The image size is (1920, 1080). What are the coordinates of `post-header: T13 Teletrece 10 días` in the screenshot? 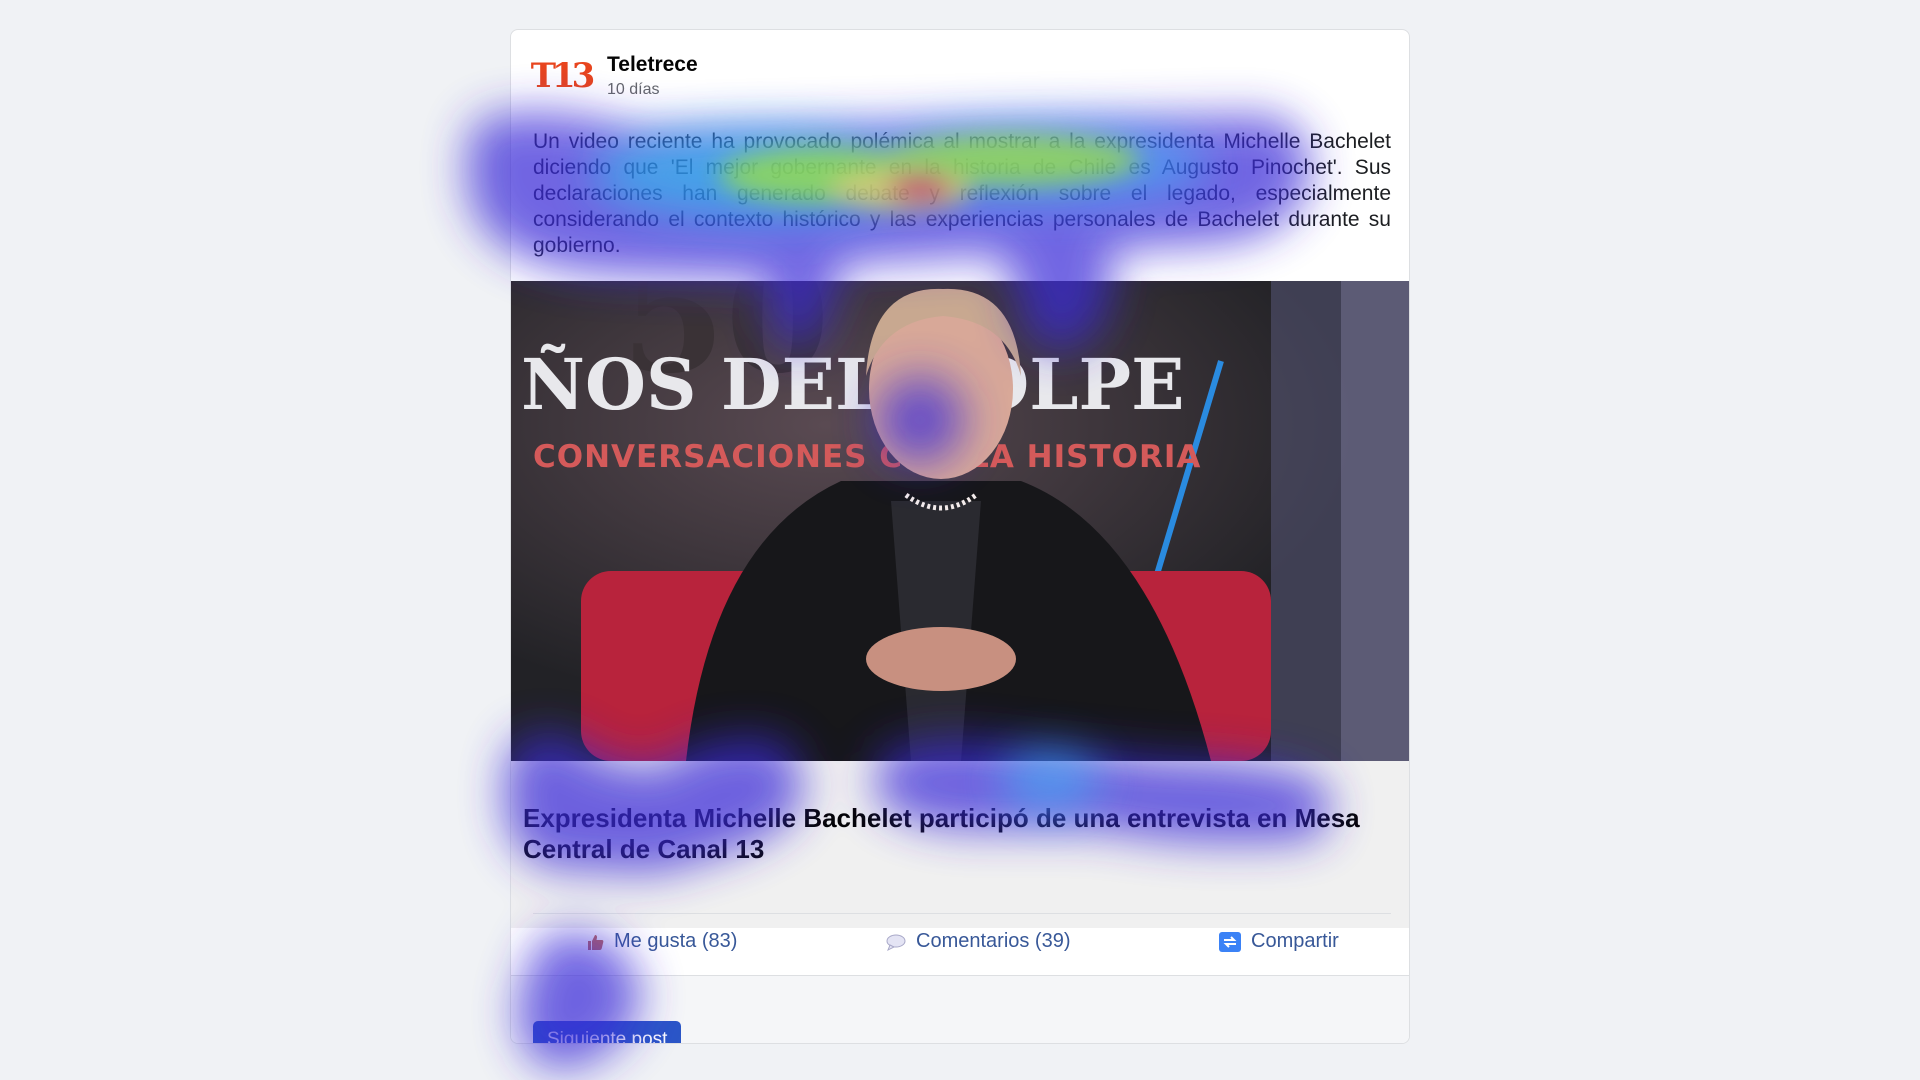 It's located at (614, 76).